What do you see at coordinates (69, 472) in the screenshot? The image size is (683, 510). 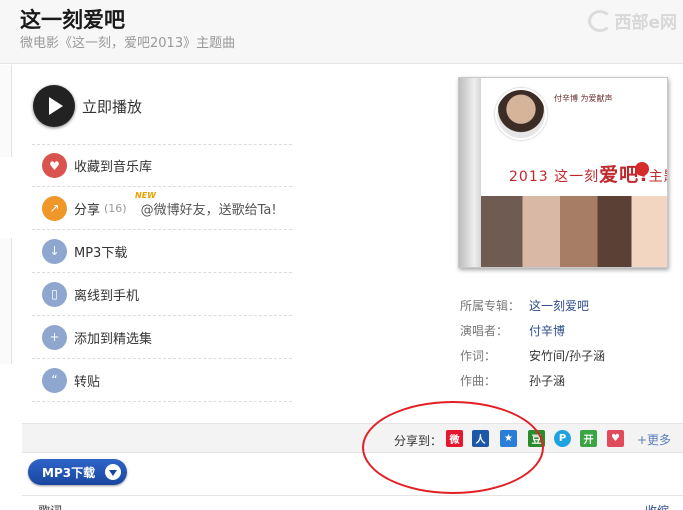 I see `mp3-download-label: MP3下载` at bounding box center [69, 472].